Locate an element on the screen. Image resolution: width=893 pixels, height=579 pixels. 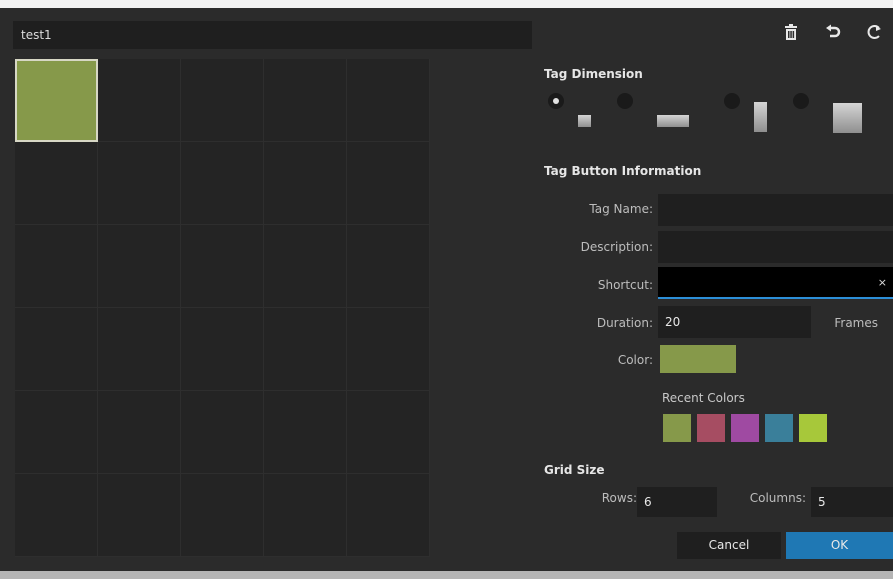
undo-icon is located at coordinates (833, 35).